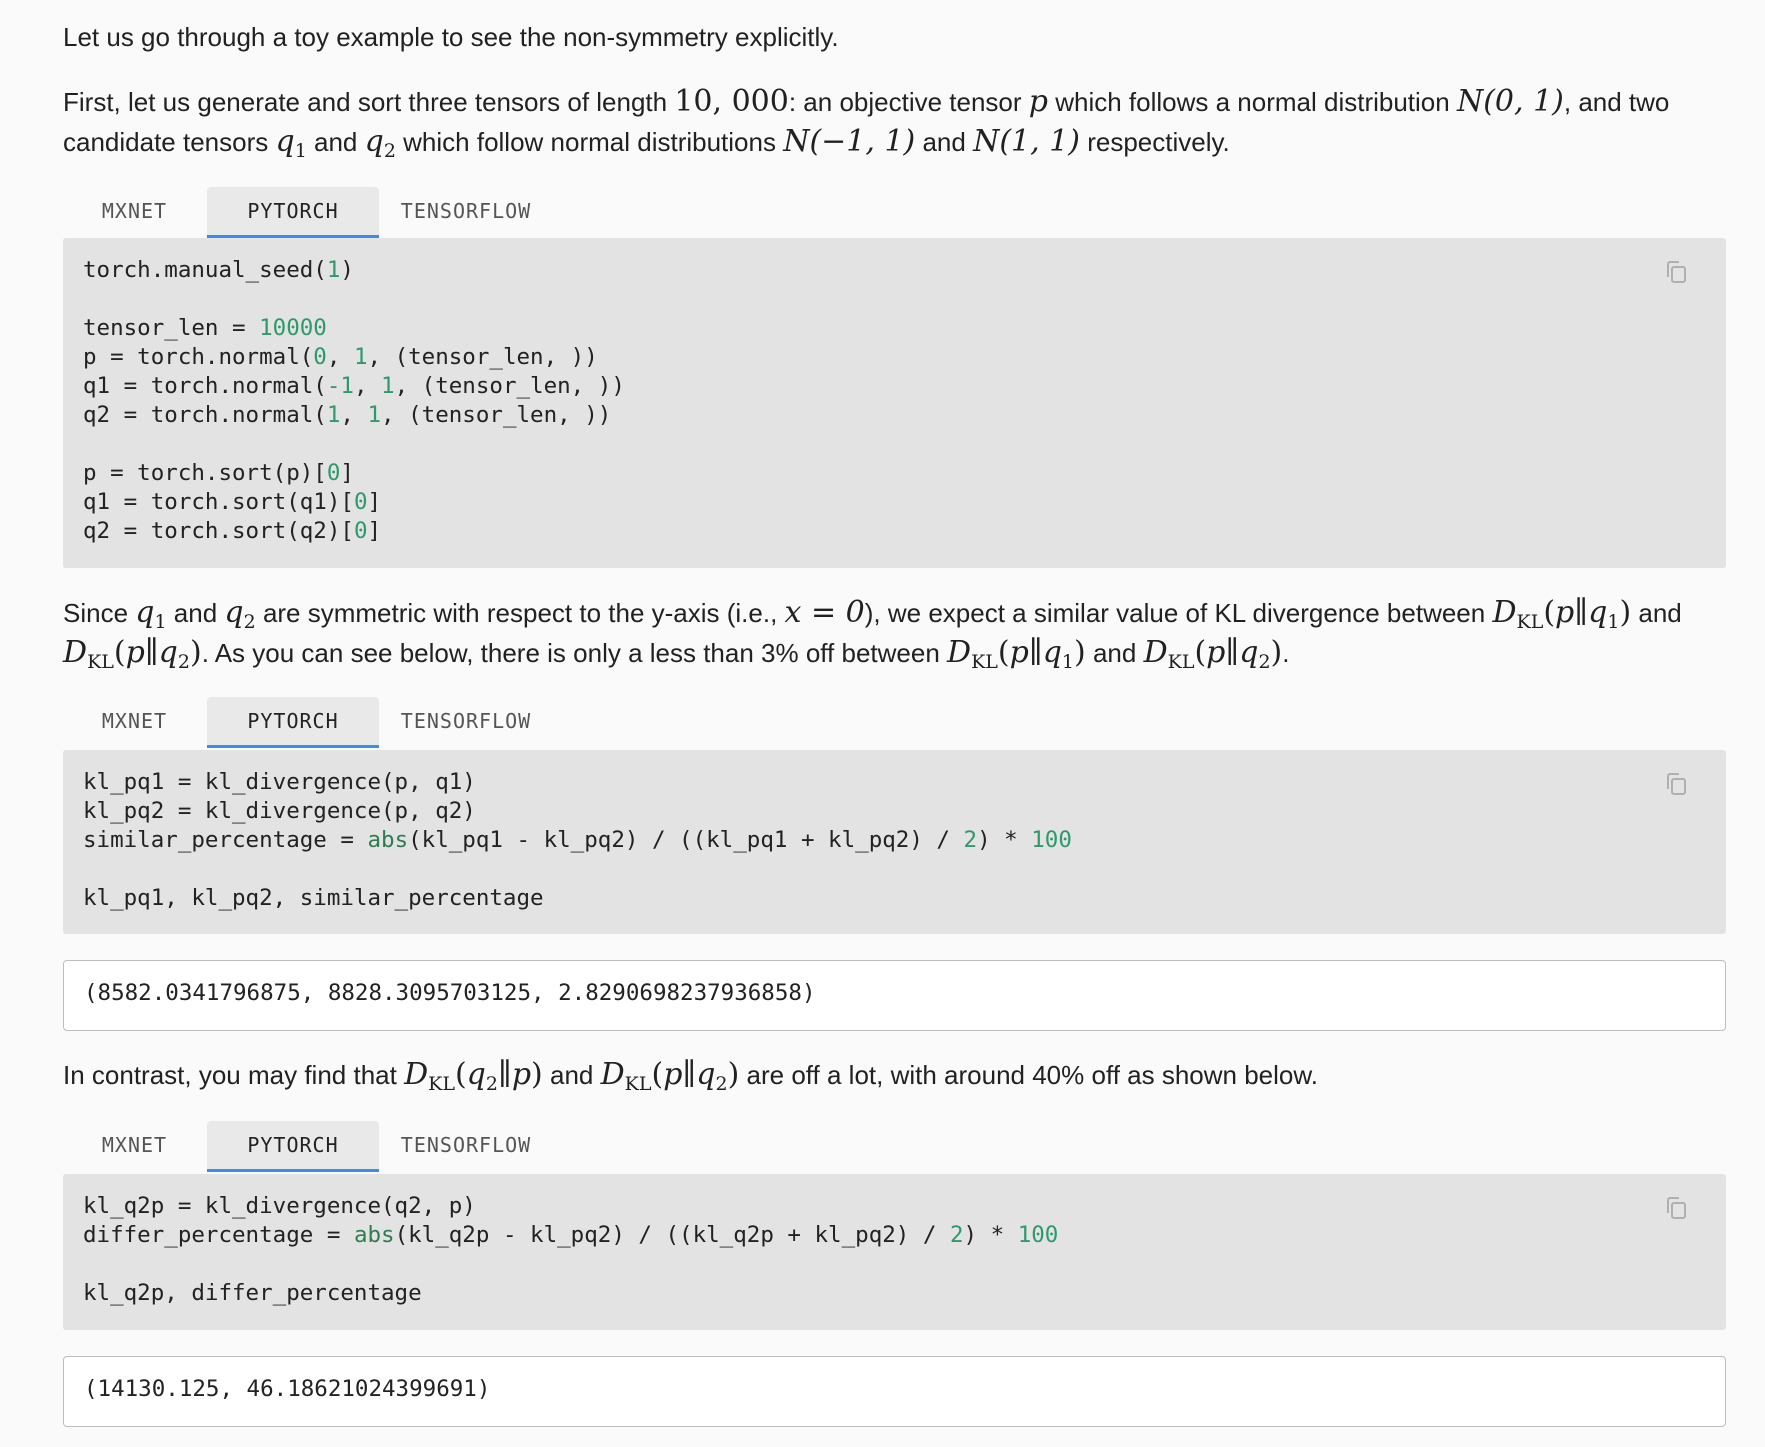  What do you see at coordinates (279, 1206) in the screenshot?
I see `code-line: kl_q2p = kl_divergence(q2, p)` at bounding box center [279, 1206].